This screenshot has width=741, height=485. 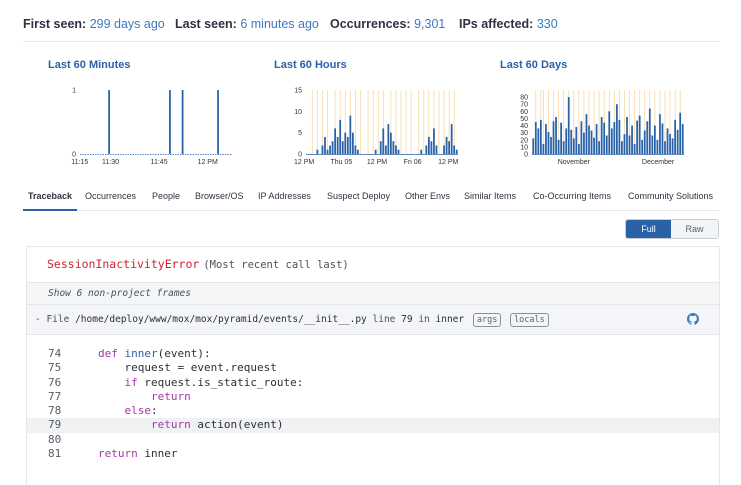 I want to click on code-keyword: if, so click(x=131, y=382).